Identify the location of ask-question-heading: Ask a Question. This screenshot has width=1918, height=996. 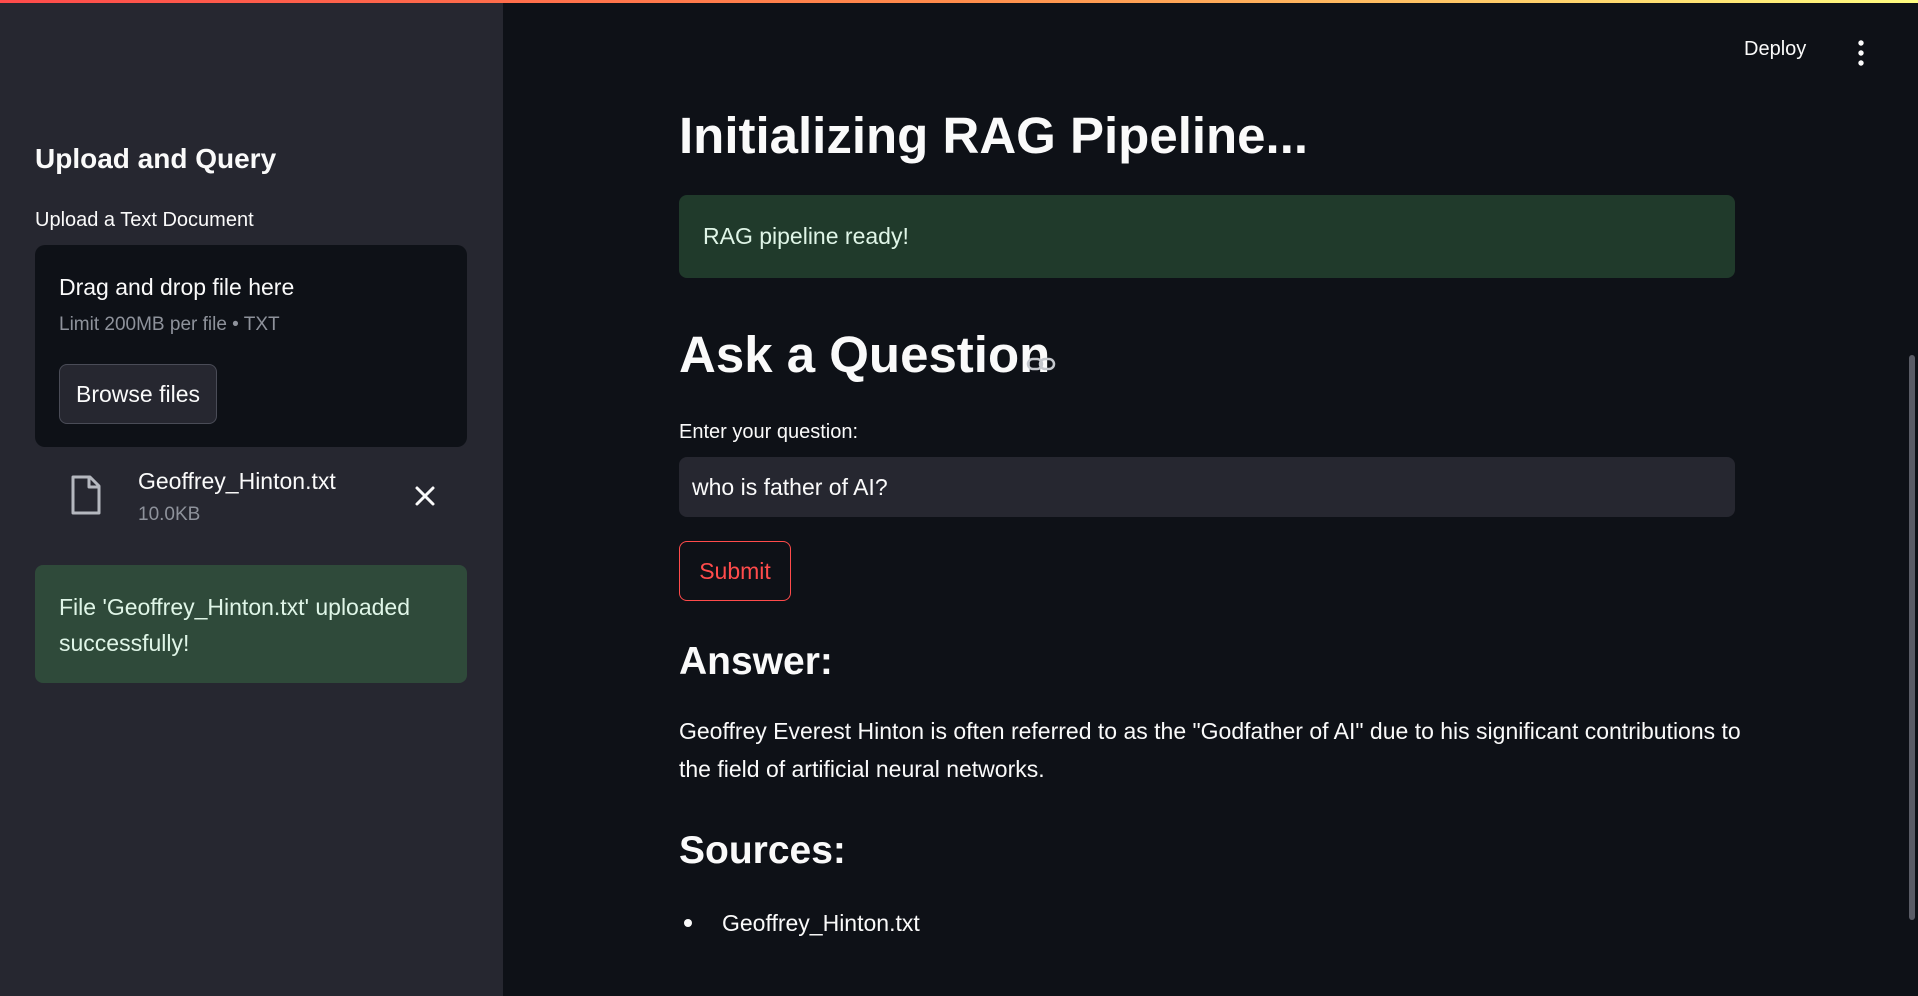
(865, 354).